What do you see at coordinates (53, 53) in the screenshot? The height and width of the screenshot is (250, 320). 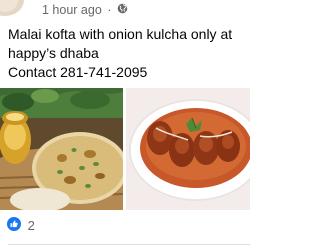 I see `post-text-line: happy’s dhaba` at bounding box center [53, 53].